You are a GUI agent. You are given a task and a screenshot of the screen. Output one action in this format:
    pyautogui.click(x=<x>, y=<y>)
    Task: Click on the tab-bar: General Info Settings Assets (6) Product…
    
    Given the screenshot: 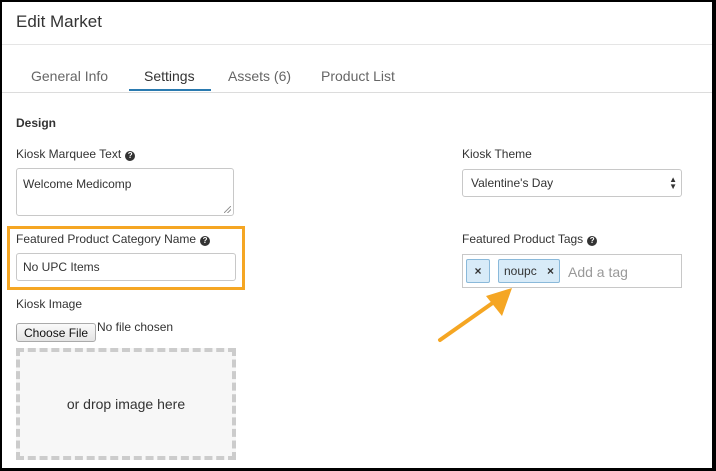 What is the action you would take?
    pyautogui.click(x=357, y=76)
    